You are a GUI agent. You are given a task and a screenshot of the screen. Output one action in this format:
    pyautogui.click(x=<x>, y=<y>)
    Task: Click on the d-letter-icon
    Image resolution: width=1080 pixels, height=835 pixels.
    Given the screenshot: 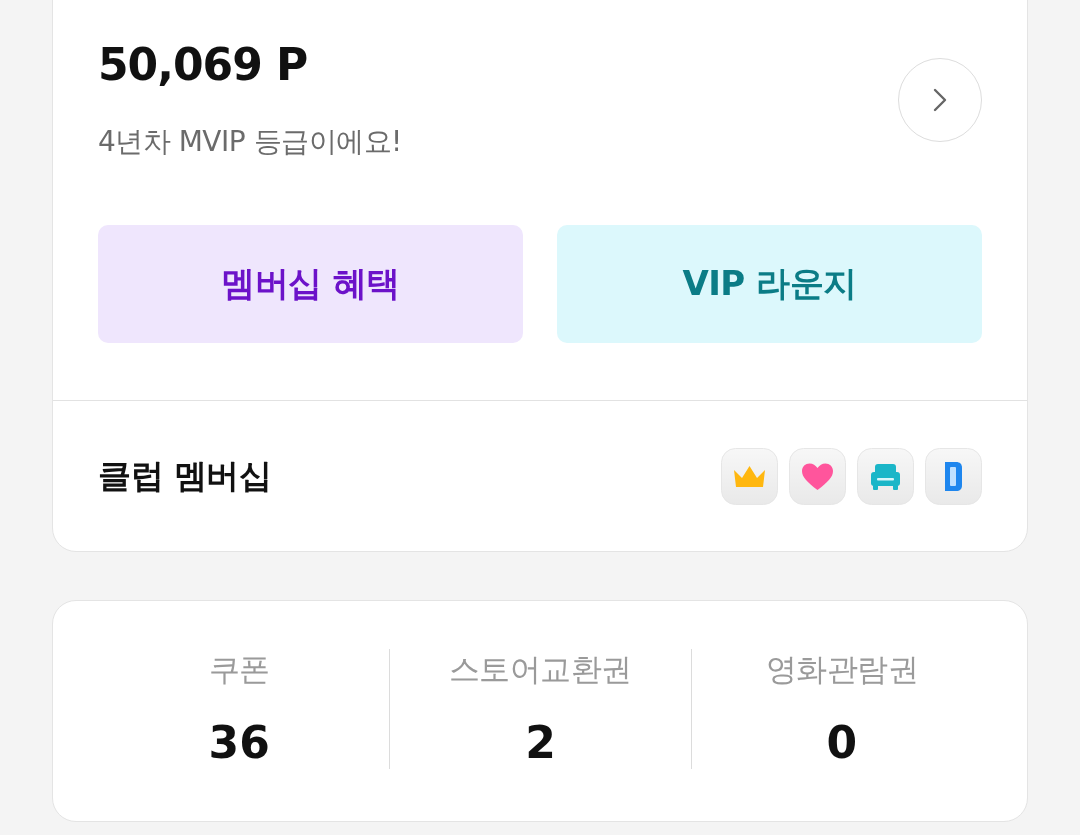 What is the action you would take?
    pyautogui.click(x=953, y=476)
    